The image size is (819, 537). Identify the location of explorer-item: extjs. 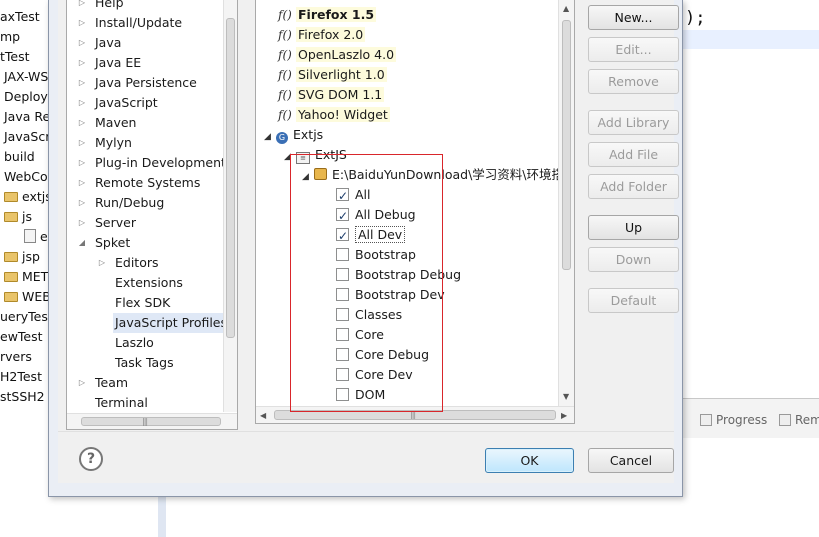
(28, 197).